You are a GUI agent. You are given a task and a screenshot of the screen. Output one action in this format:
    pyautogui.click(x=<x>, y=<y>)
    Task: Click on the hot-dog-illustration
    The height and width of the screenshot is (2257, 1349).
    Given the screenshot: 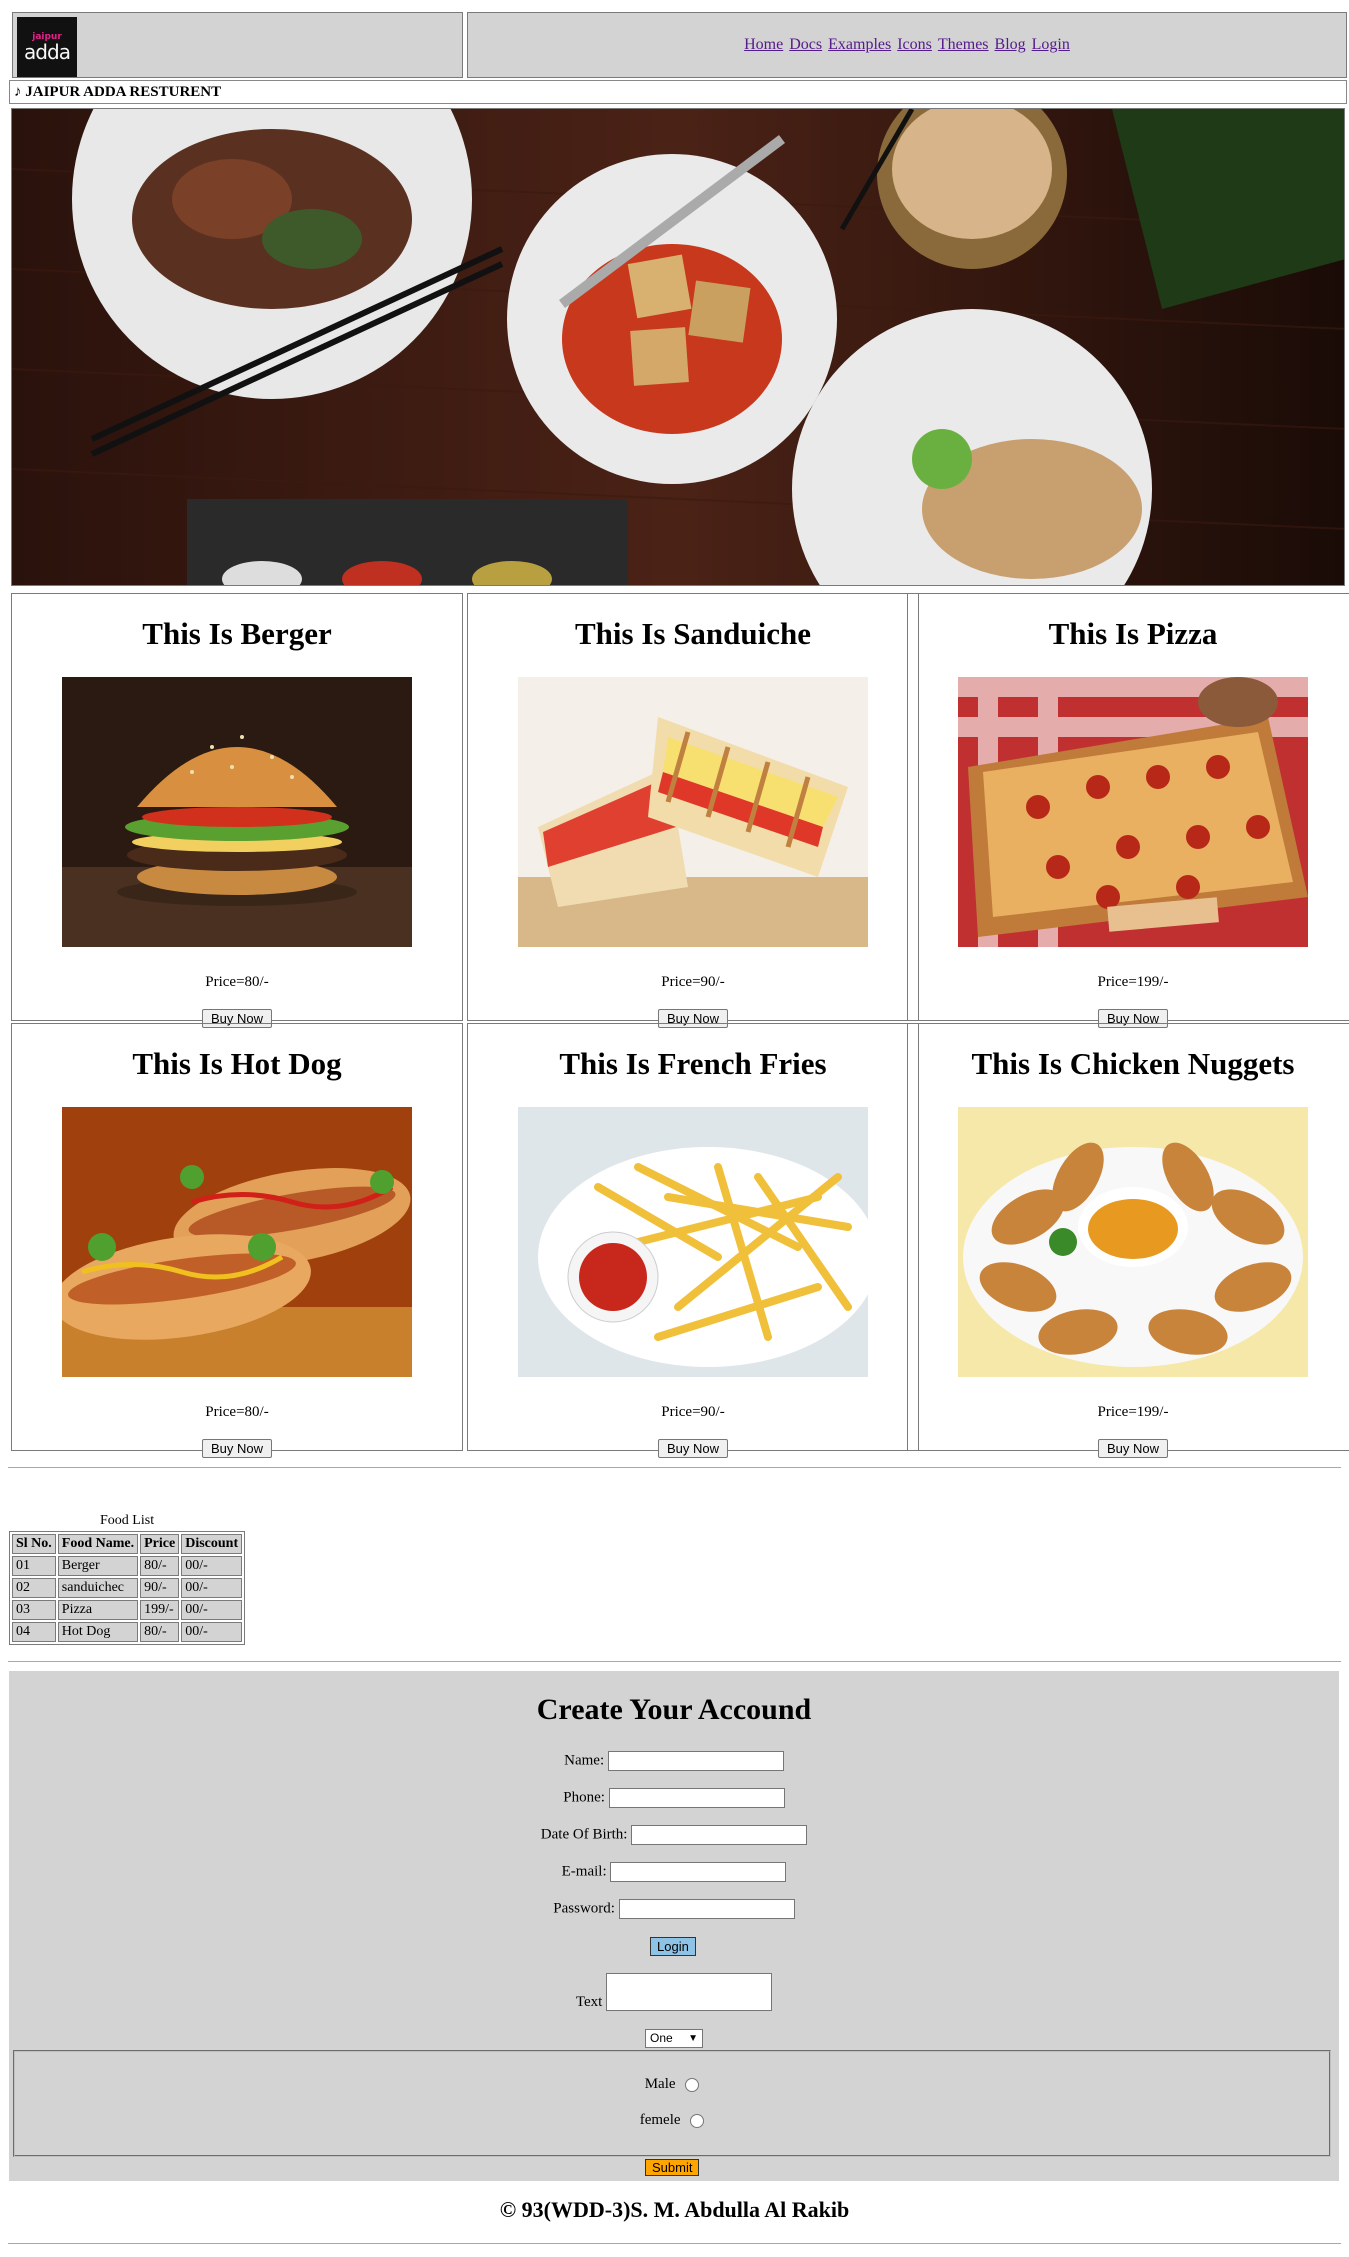 What is the action you would take?
    pyautogui.click(x=237, y=1242)
    